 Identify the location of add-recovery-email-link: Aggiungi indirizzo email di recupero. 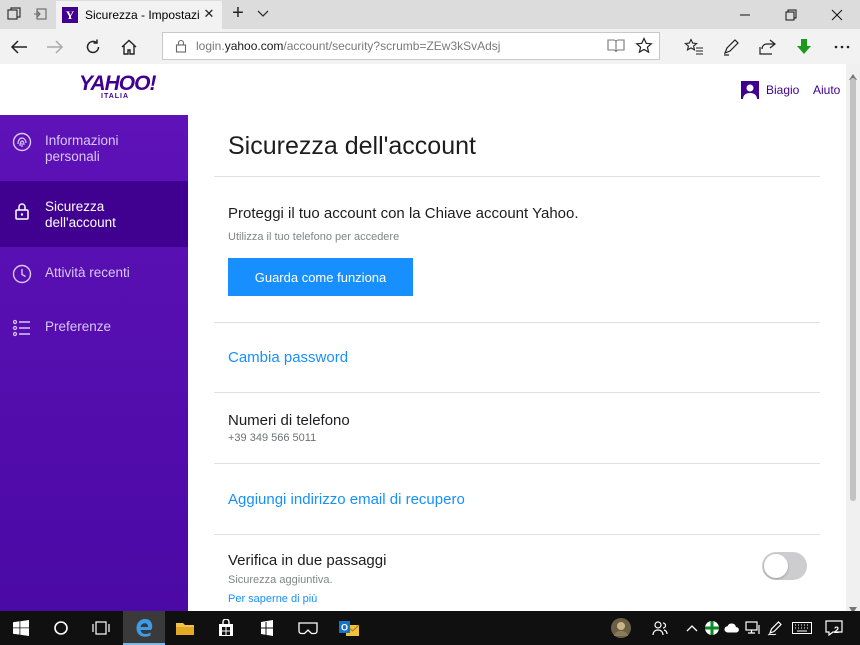
(346, 499).